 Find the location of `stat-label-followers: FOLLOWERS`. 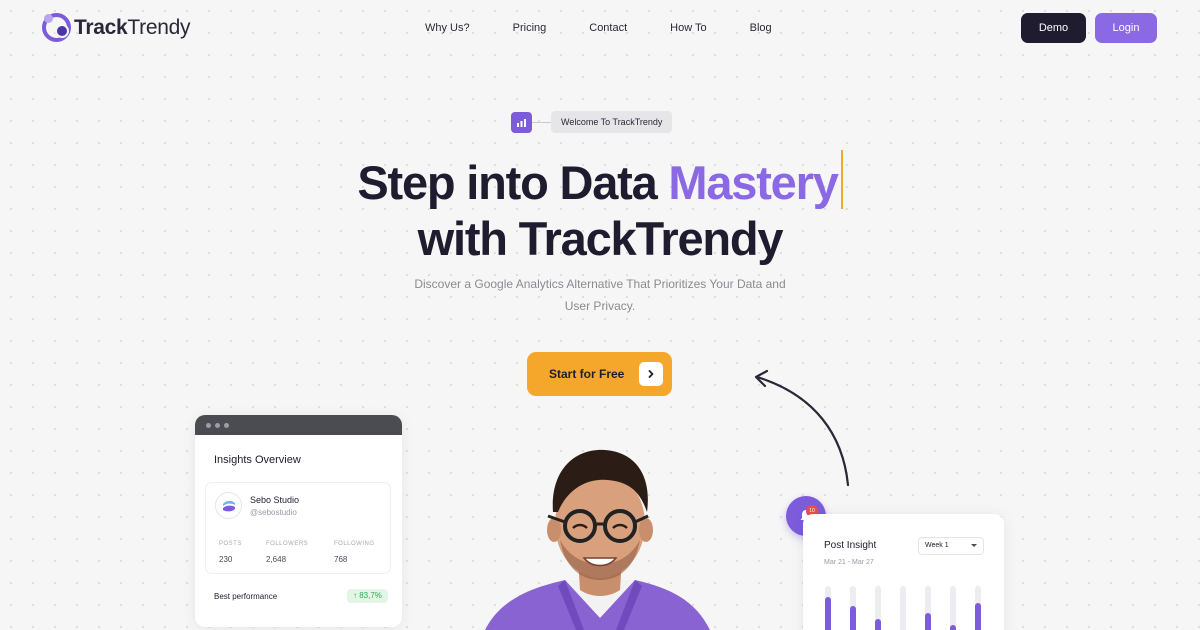

stat-label-followers: FOLLOWERS is located at coordinates (287, 544).